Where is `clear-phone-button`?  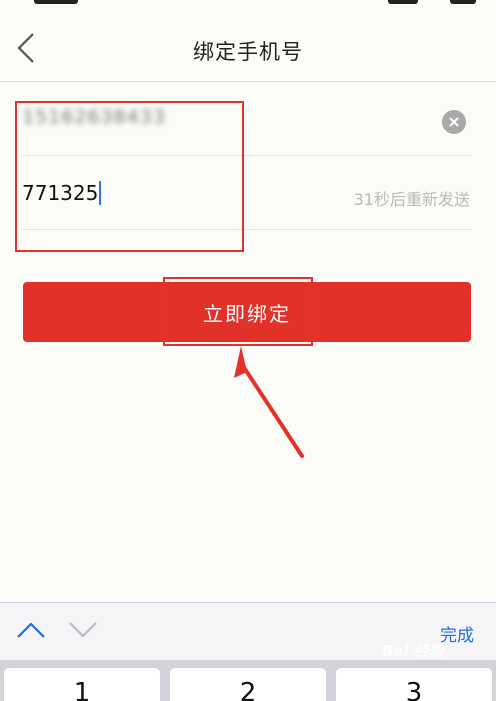
clear-phone-button is located at coordinates (454, 122).